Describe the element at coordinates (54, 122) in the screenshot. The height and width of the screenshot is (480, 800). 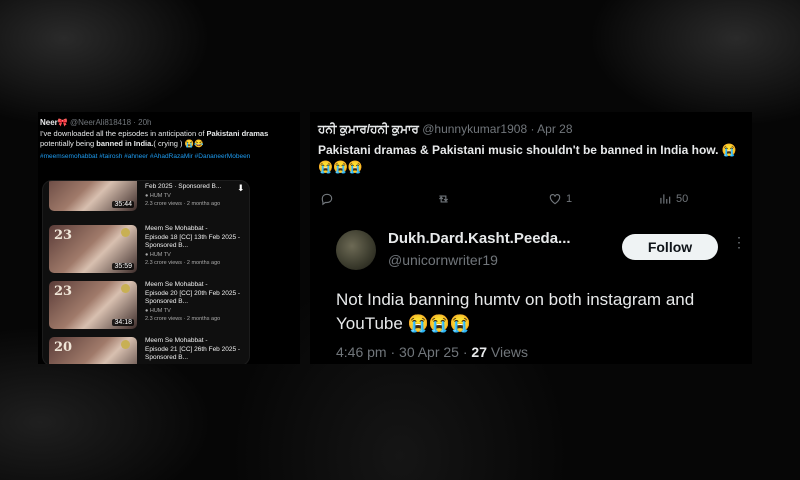
I see `left-tweet-author-name: Neer🎀` at that location.